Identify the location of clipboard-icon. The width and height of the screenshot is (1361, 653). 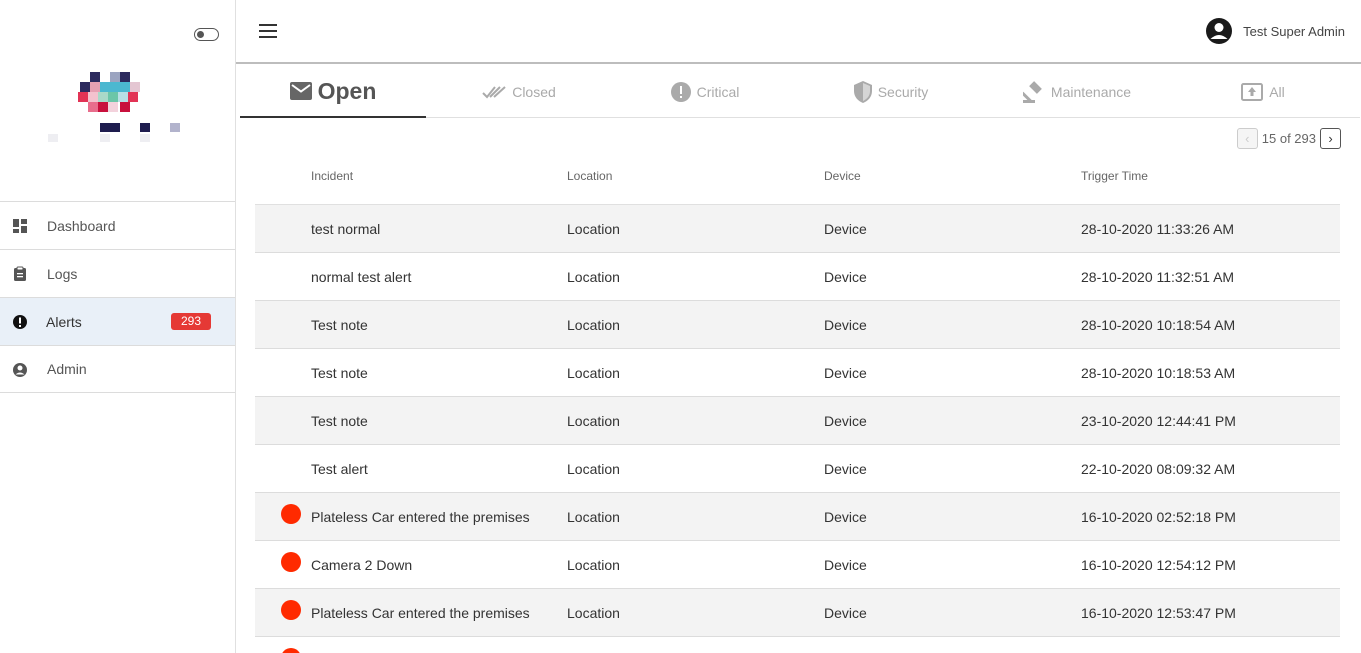
(20, 273).